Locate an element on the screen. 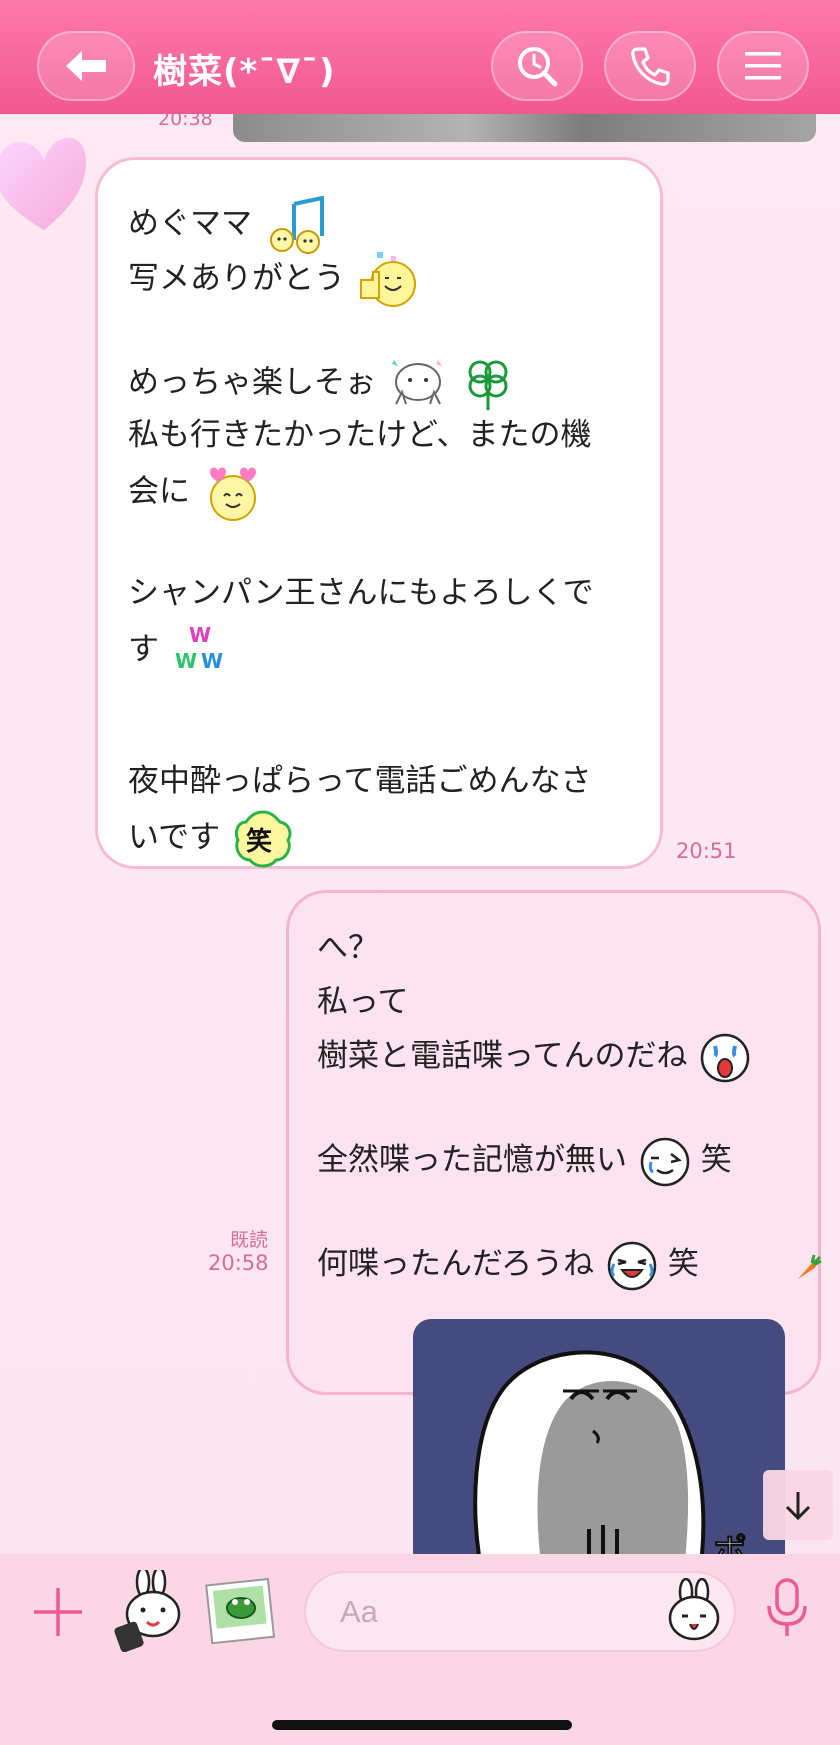 Image resolution: width=840 pixels, height=1745 pixels. svg-text: 笑 is located at coordinates (259, 841).